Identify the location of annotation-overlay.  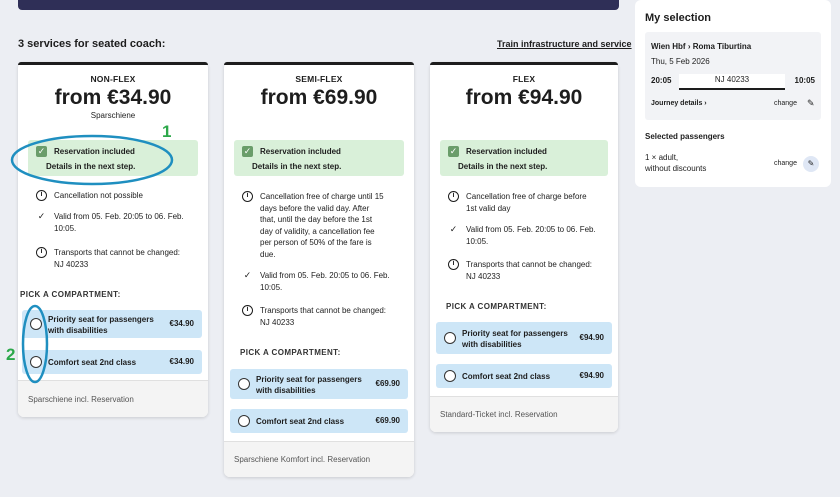
(92, 259).